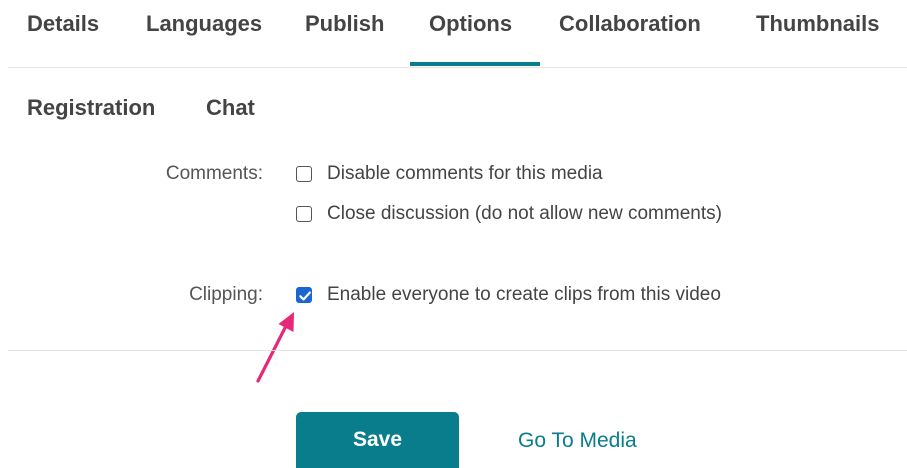 This screenshot has height=468, width=907. What do you see at coordinates (465, 174) in the screenshot?
I see `disable-comments-label: Disable comments for this media` at bounding box center [465, 174].